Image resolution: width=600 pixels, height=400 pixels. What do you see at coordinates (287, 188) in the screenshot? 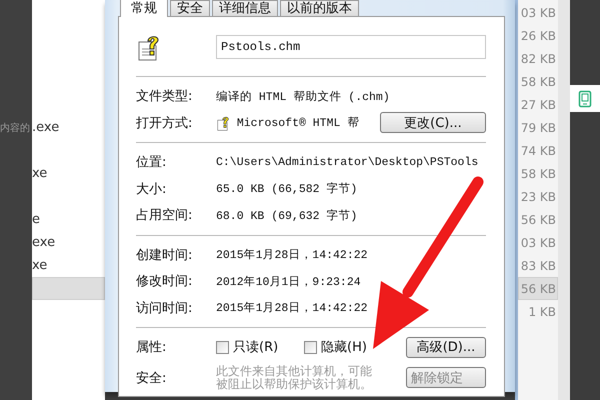
I see `field-value: 65.0 KB (66,582 字节)` at bounding box center [287, 188].